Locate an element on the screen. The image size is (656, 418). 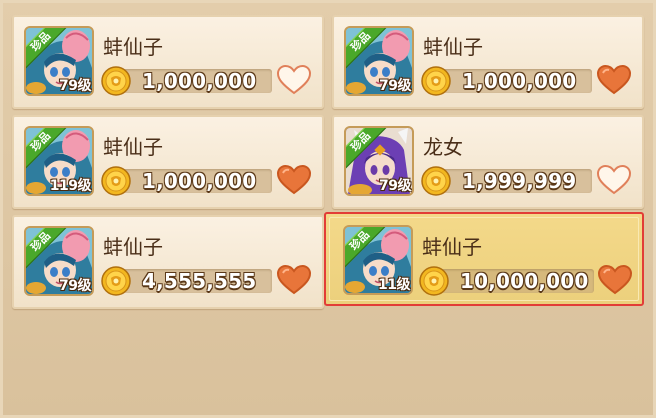
hero-level: 11级 is located at coordinates (394, 285).